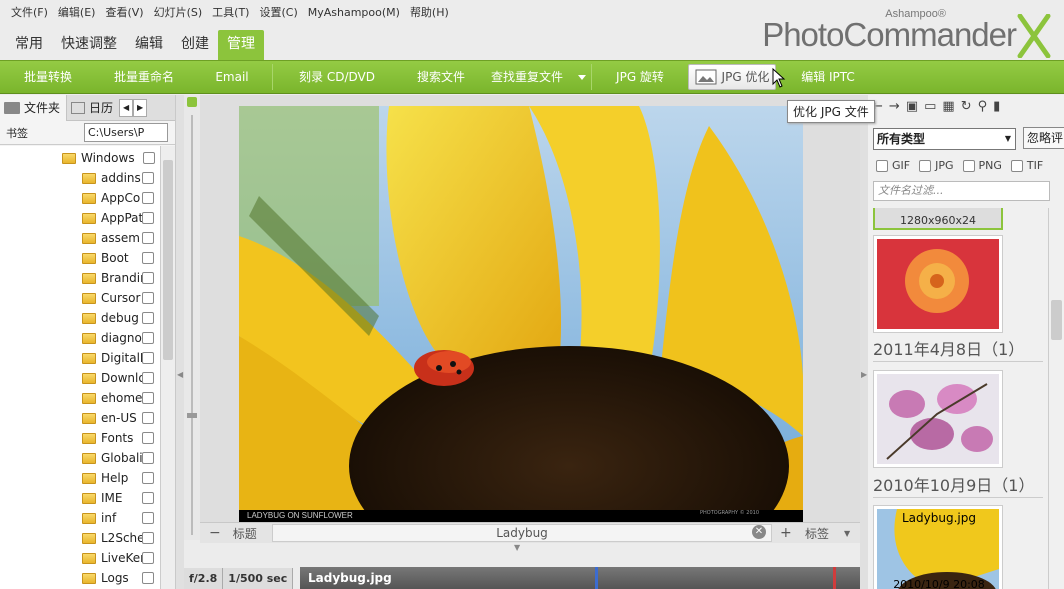 This screenshot has width=1064, height=589. What do you see at coordinates (1043, 138) in the screenshot?
I see `ignore-rating-button: 忽略评` at bounding box center [1043, 138].